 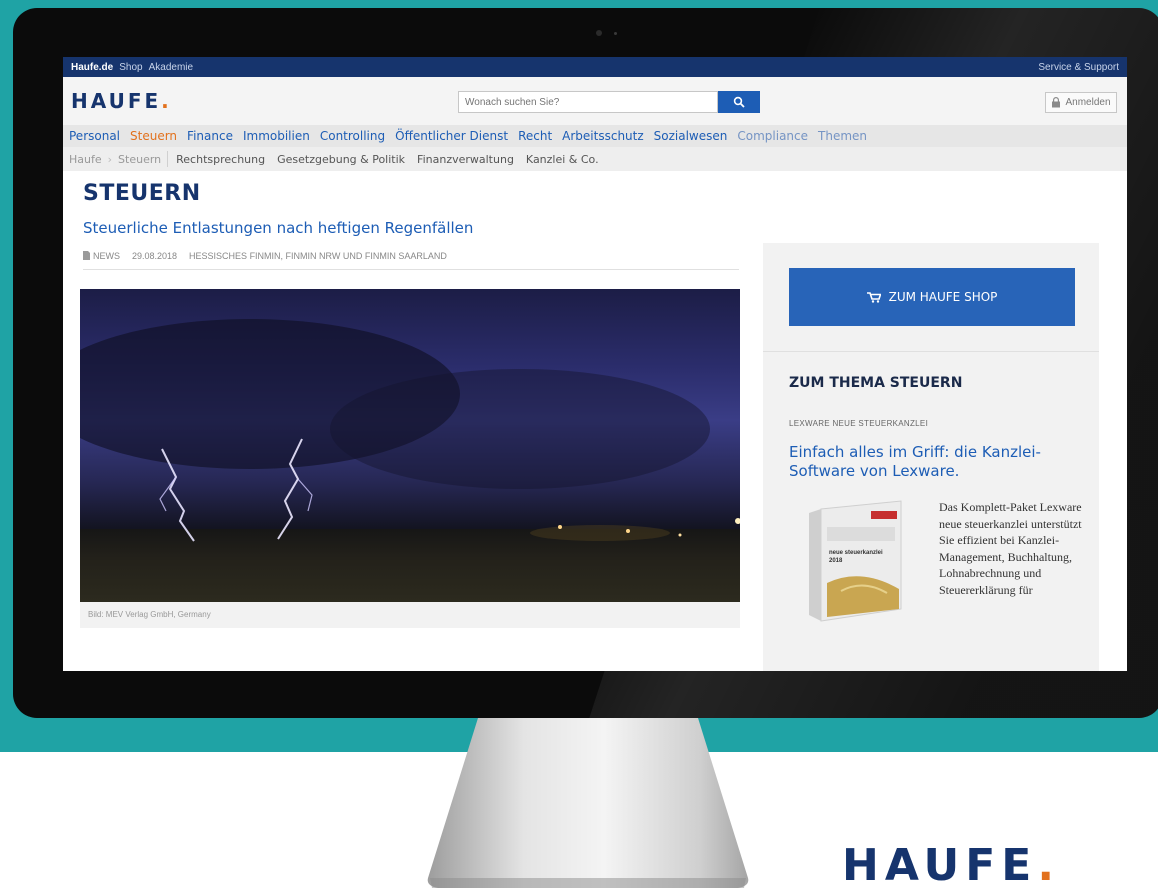 What do you see at coordinates (411, 269) in the screenshot?
I see `meta-divider` at bounding box center [411, 269].